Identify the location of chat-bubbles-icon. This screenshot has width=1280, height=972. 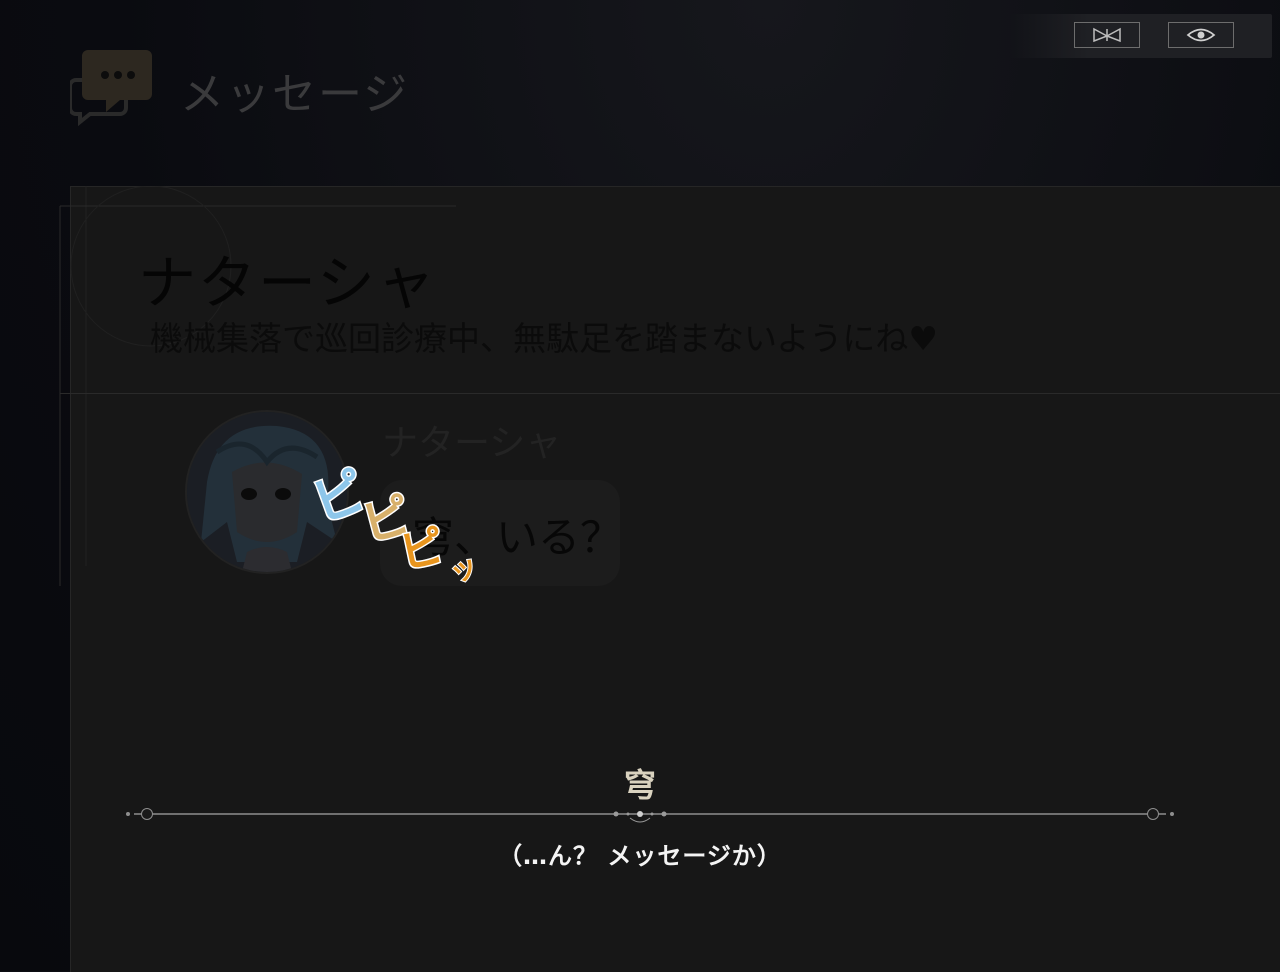
(111, 88).